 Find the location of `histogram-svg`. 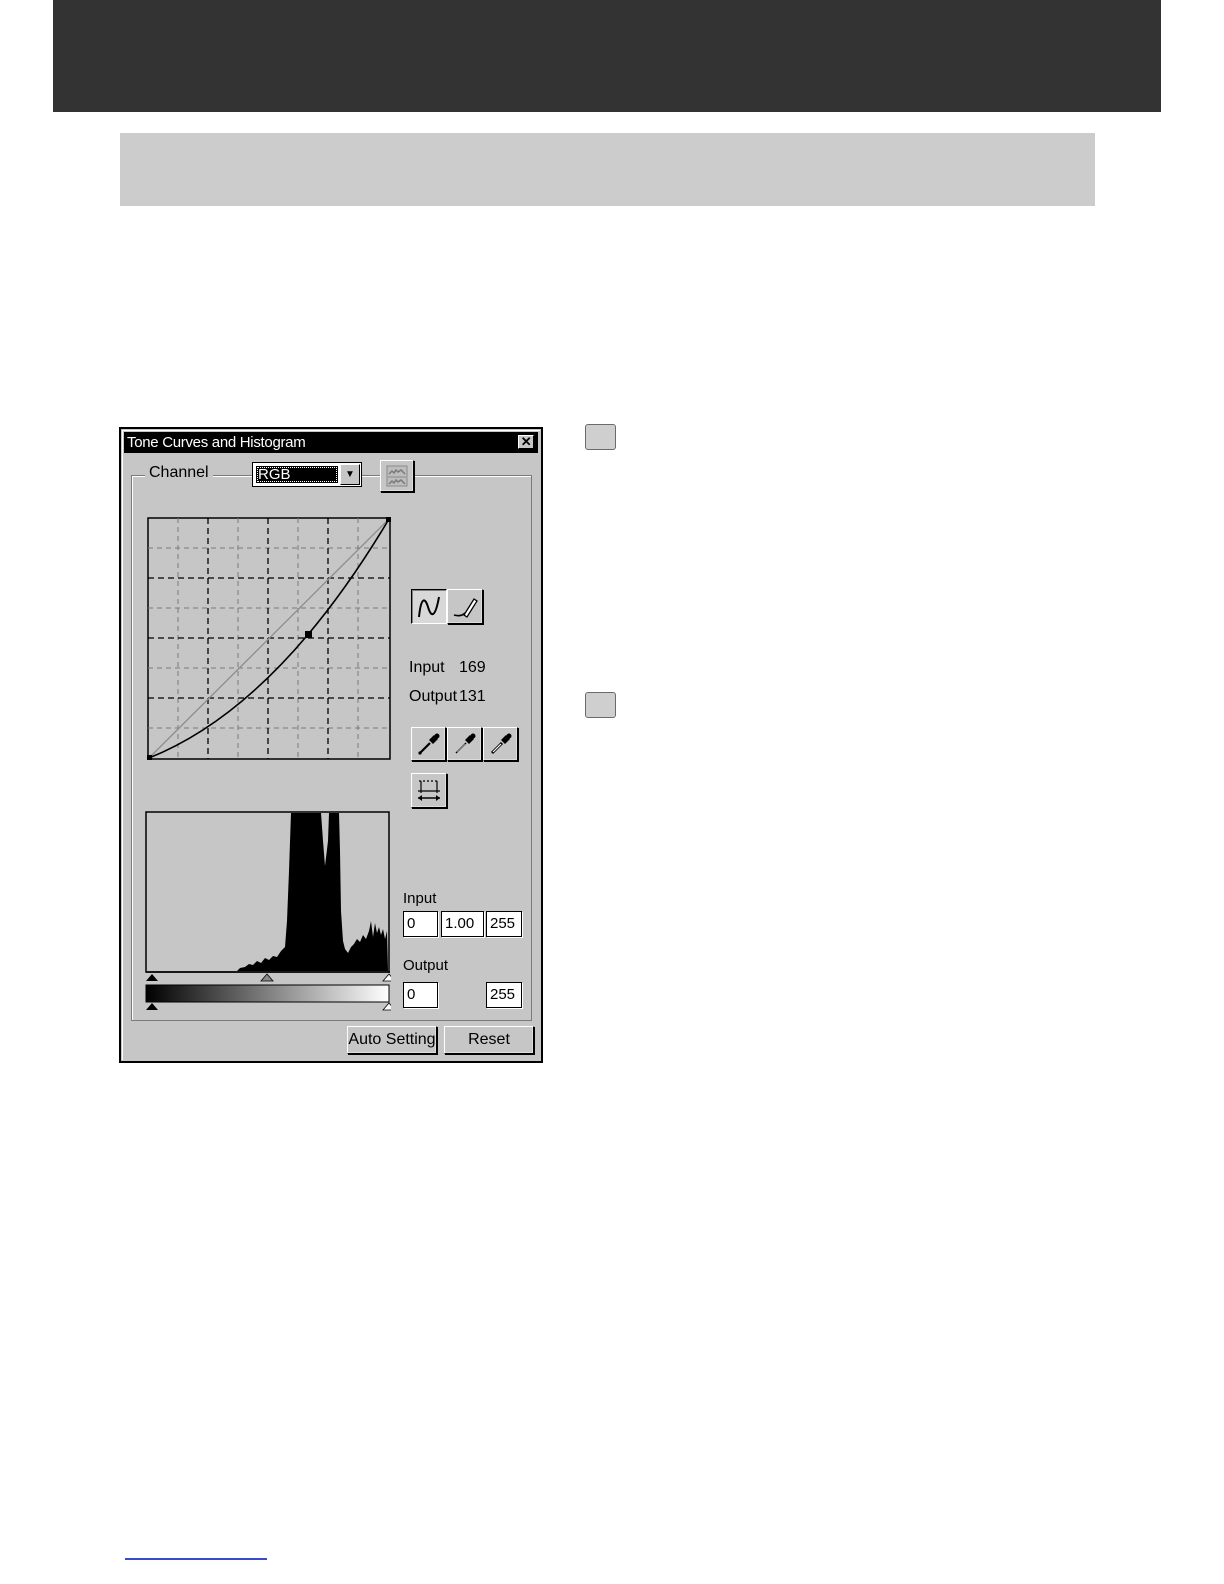

histogram-svg is located at coordinates (270, 911).